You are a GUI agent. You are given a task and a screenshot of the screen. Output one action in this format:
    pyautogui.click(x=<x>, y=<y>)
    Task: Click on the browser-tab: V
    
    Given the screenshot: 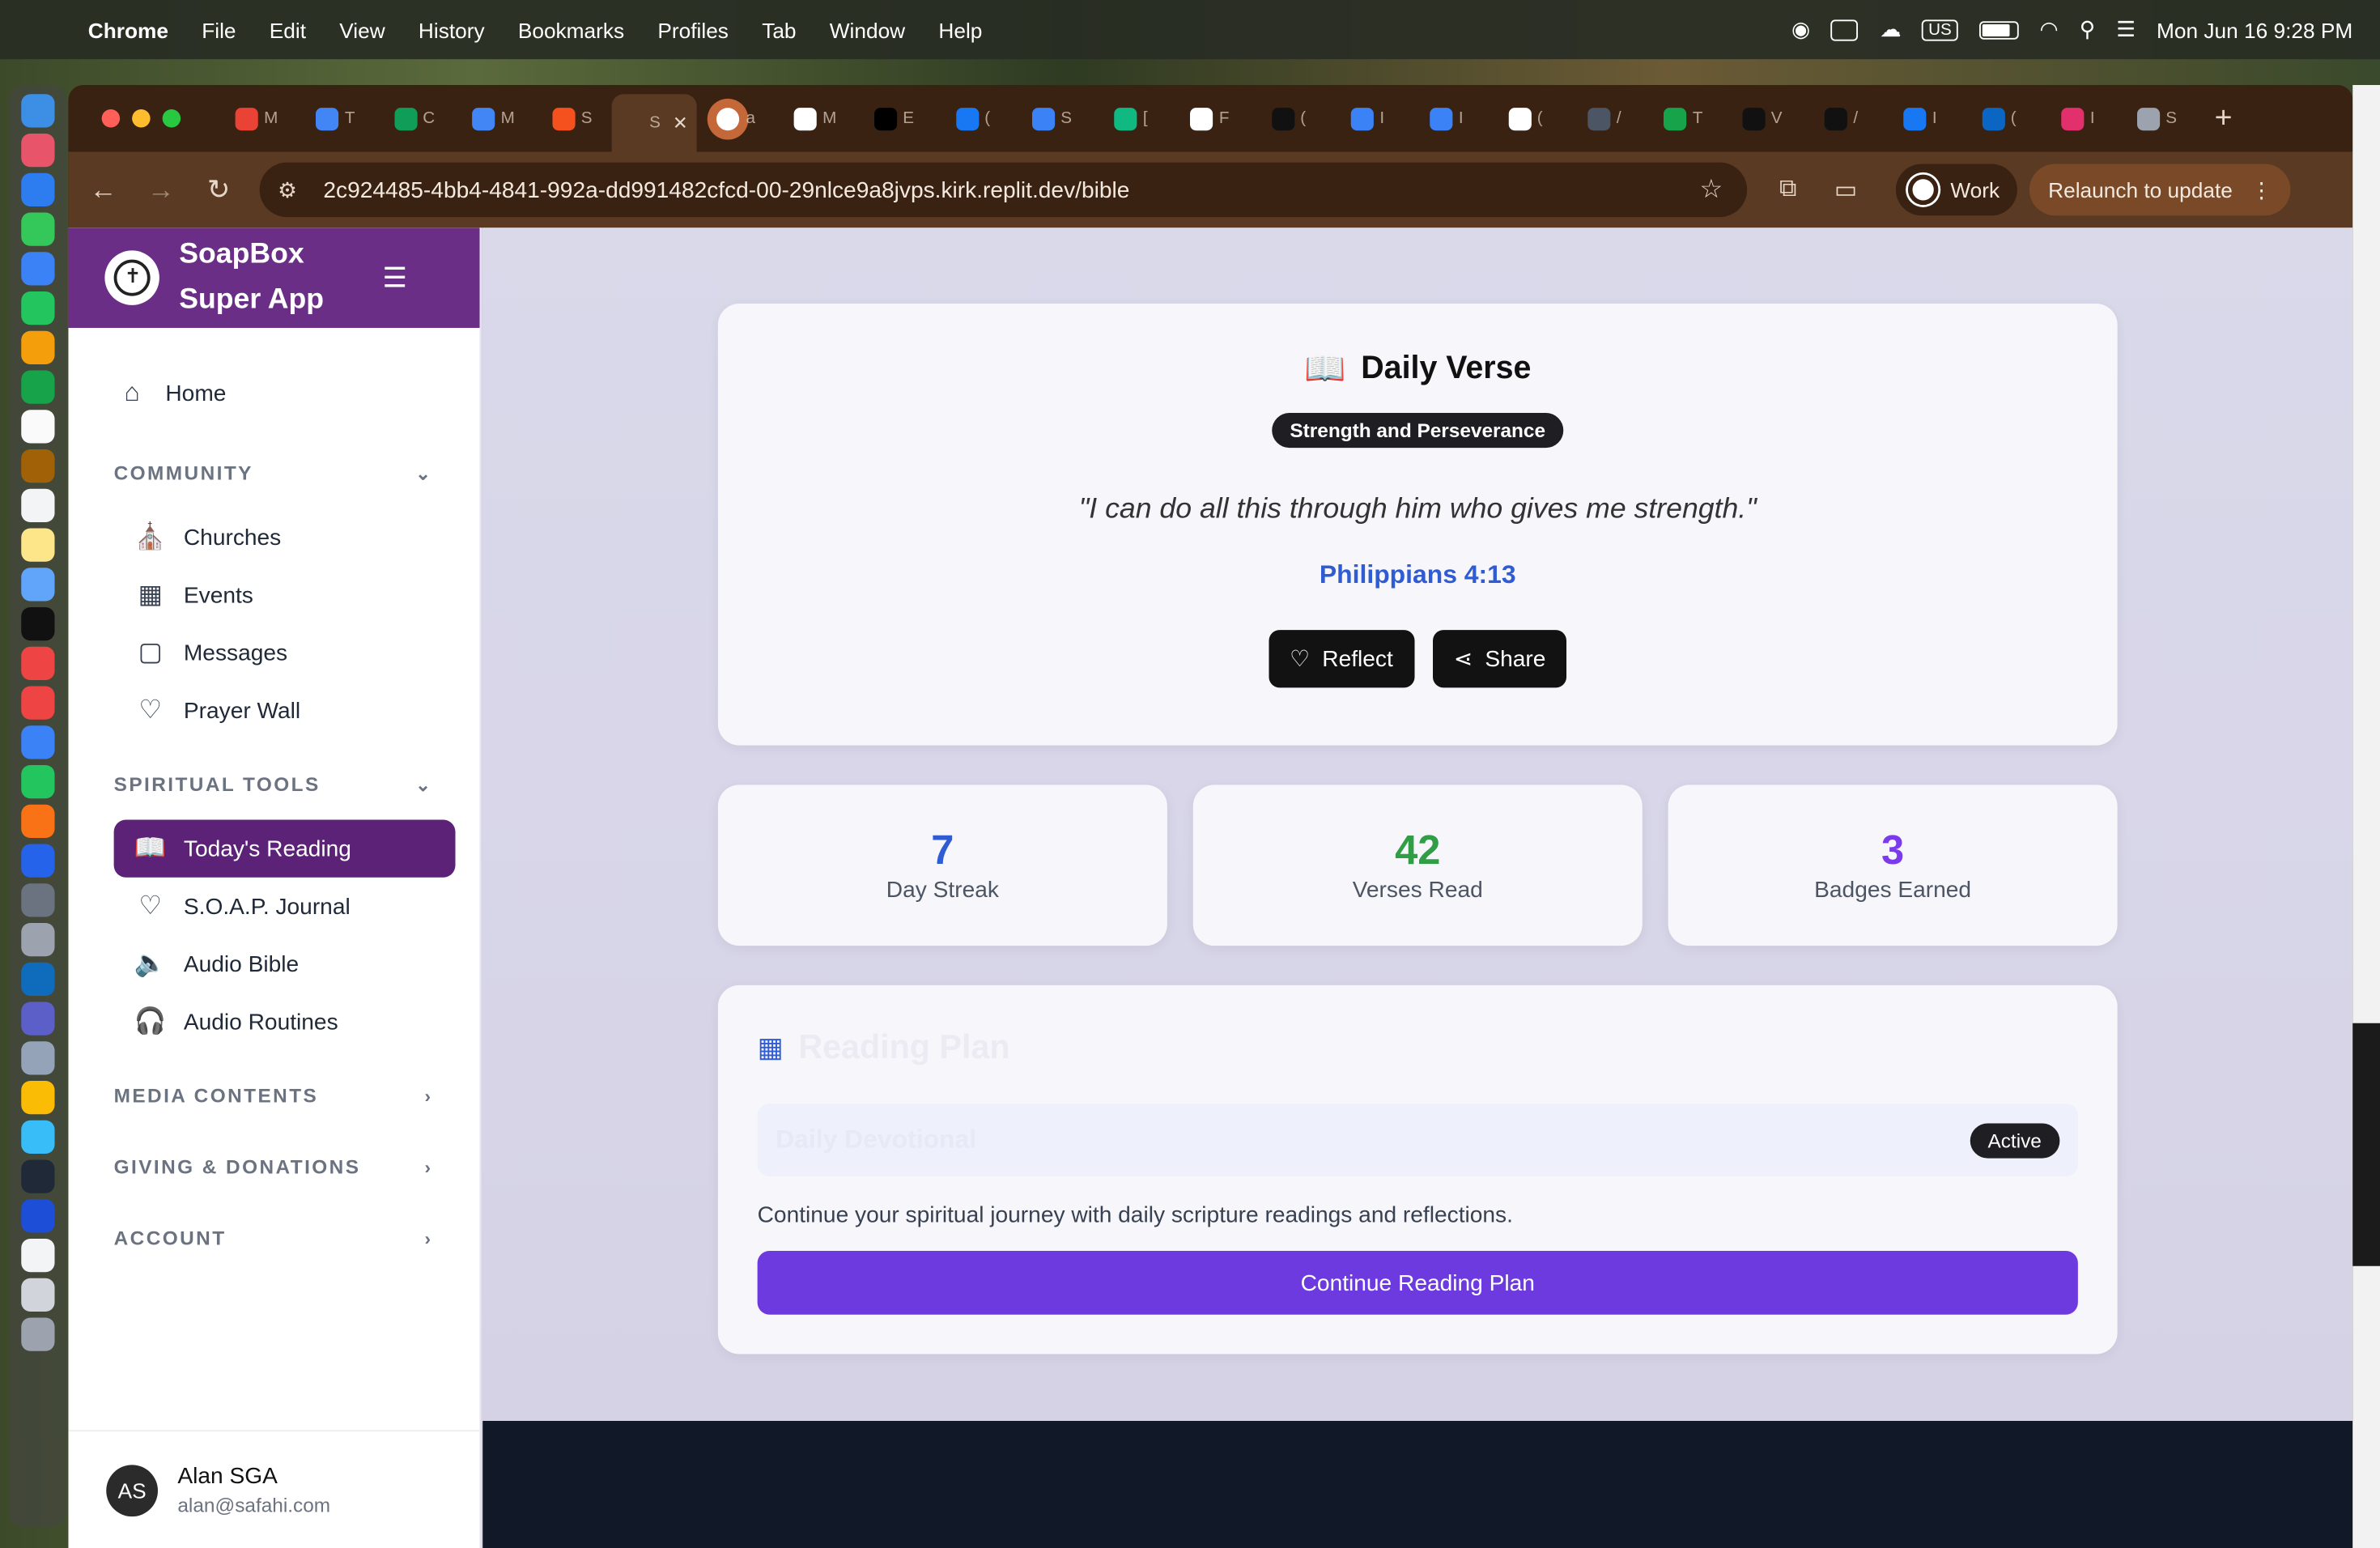 What is the action you would take?
    pyautogui.click(x=1763, y=118)
    